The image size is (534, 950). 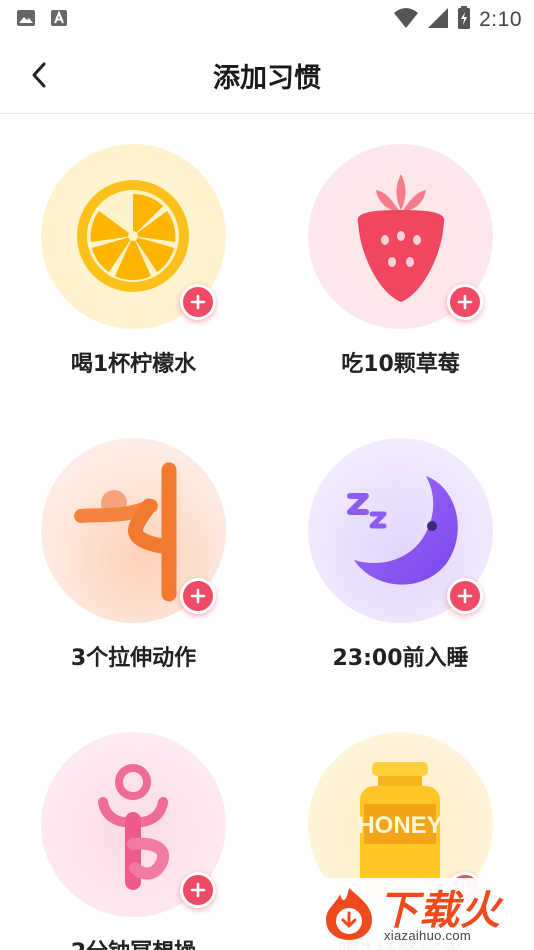 I want to click on status-bar: 2:10, so click(x=267, y=18).